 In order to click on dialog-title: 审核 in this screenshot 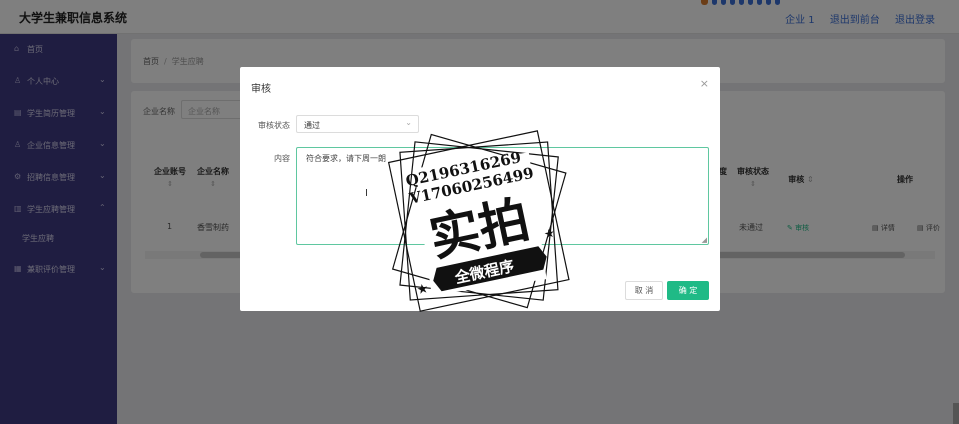, I will do `click(261, 89)`.